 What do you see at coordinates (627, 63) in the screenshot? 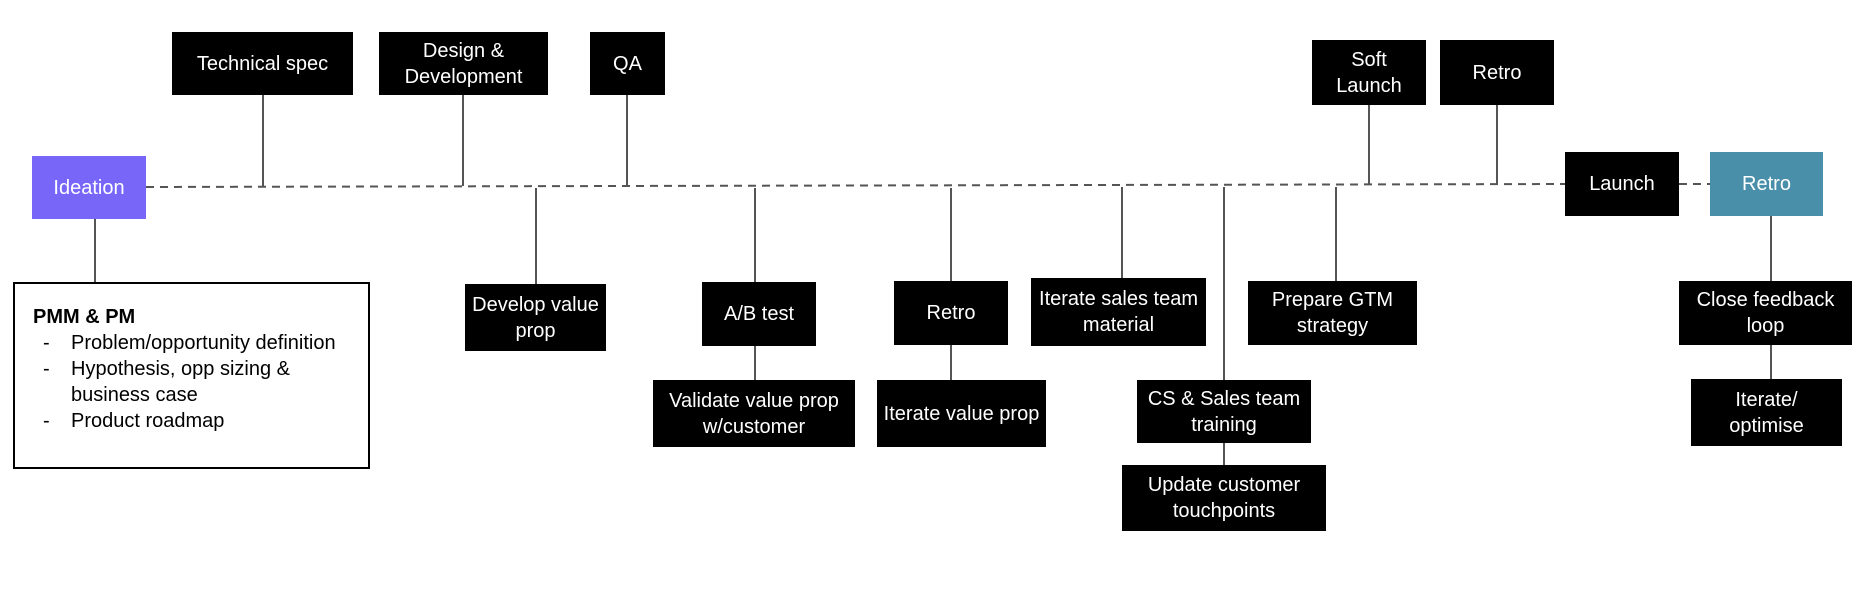
I see `qa-box: QA` at bounding box center [627, 63].